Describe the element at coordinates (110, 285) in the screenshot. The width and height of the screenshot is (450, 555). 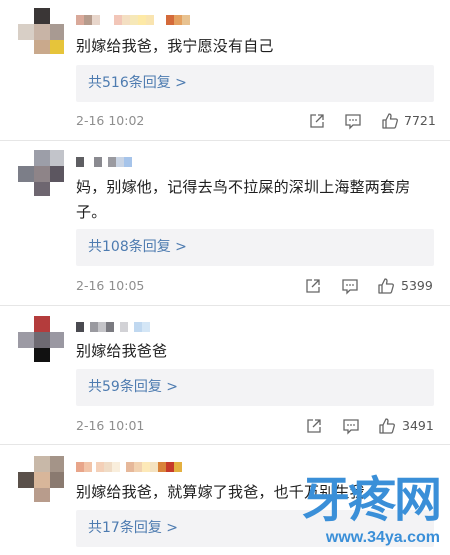
I see `comment-time: 2-16 10:05` at that location.